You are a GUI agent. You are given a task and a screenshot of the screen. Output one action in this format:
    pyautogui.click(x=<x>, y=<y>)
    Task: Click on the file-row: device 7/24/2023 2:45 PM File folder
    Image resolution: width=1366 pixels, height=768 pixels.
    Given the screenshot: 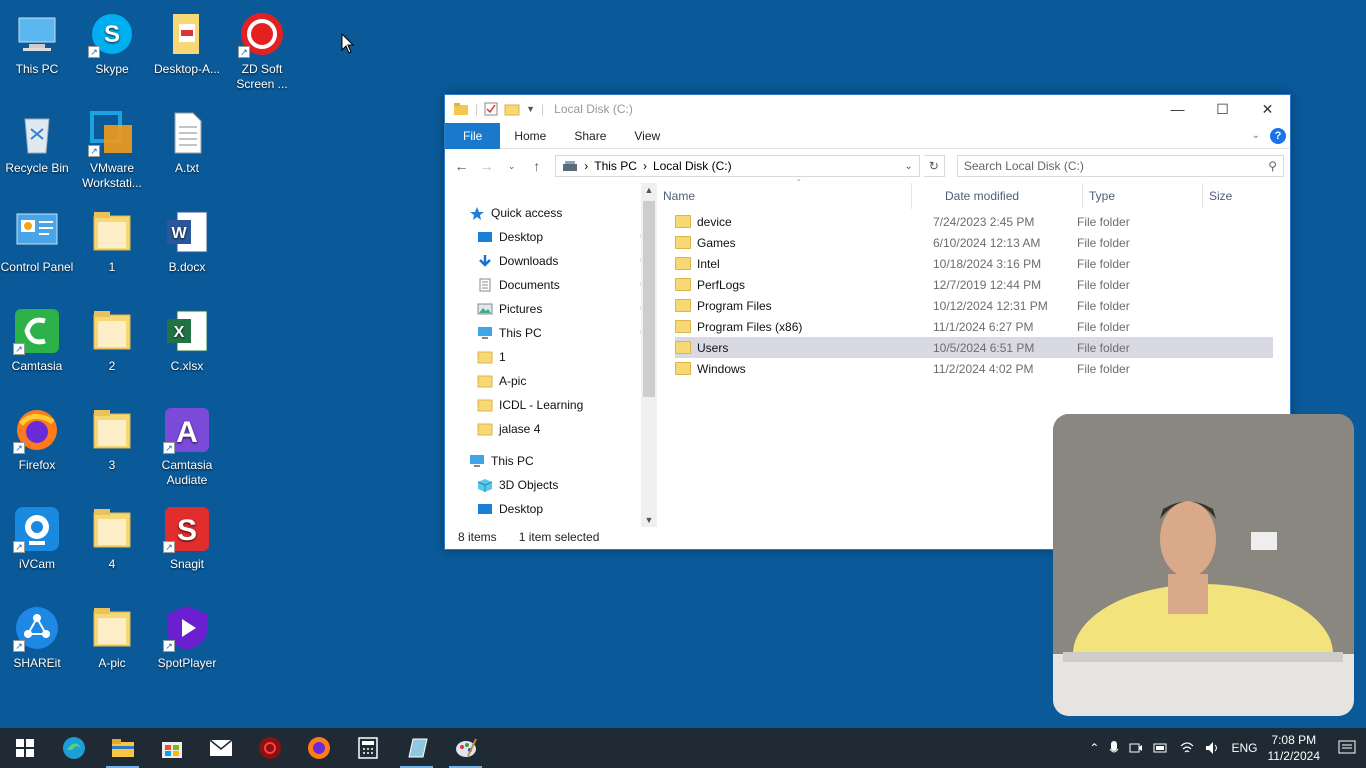 What is the action you would take?
    pyautogui.click(x=974, y=221)
    